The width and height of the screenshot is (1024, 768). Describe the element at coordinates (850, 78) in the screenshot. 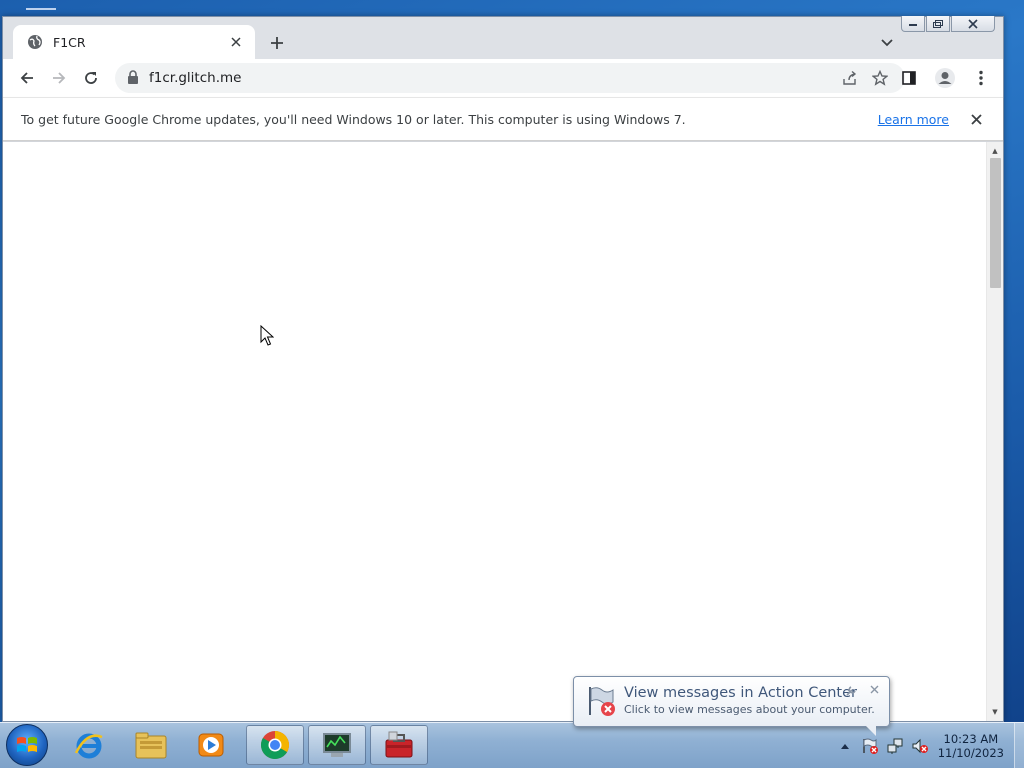

I see `share-icon` at that location.